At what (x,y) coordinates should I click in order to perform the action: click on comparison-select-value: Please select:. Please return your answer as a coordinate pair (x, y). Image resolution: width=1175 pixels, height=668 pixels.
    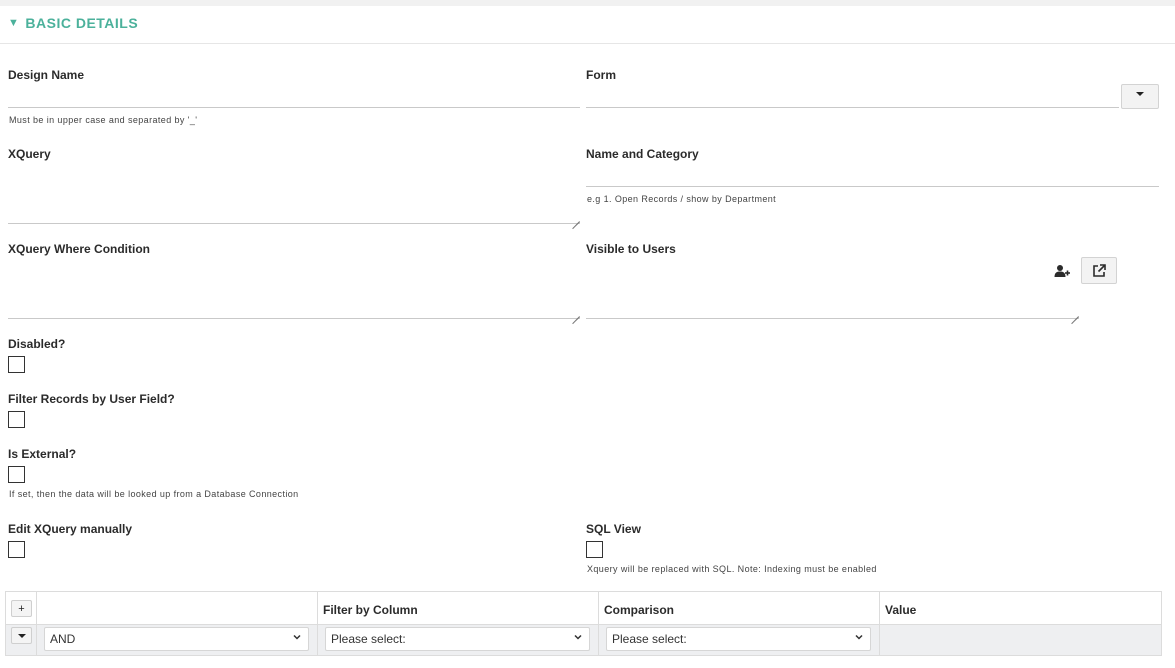
    Looking at the image, I should click on (649, 639).